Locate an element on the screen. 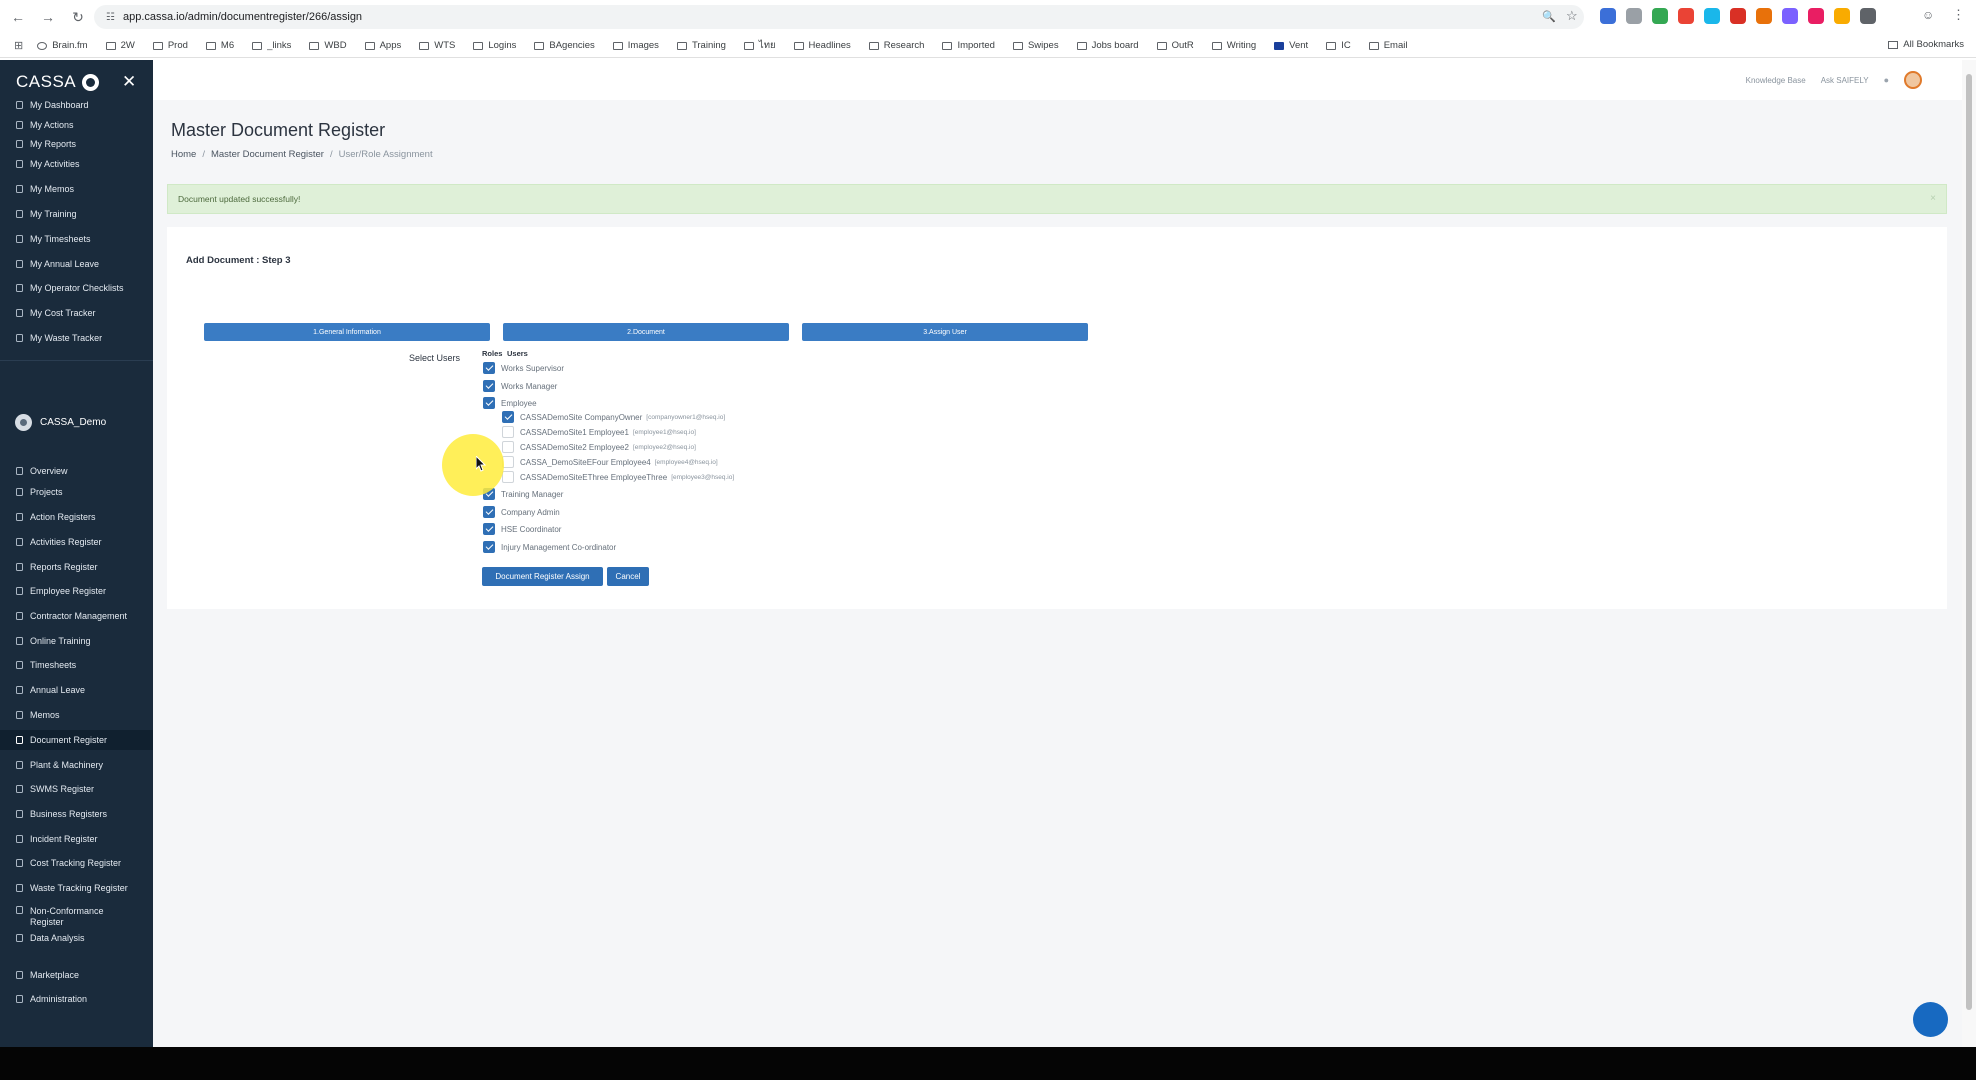 The height and width of the screenshot is (1080, 1976). sidebar-item-my-waste-tracker: My Waste Tracker is located at coordinates (76, 338).